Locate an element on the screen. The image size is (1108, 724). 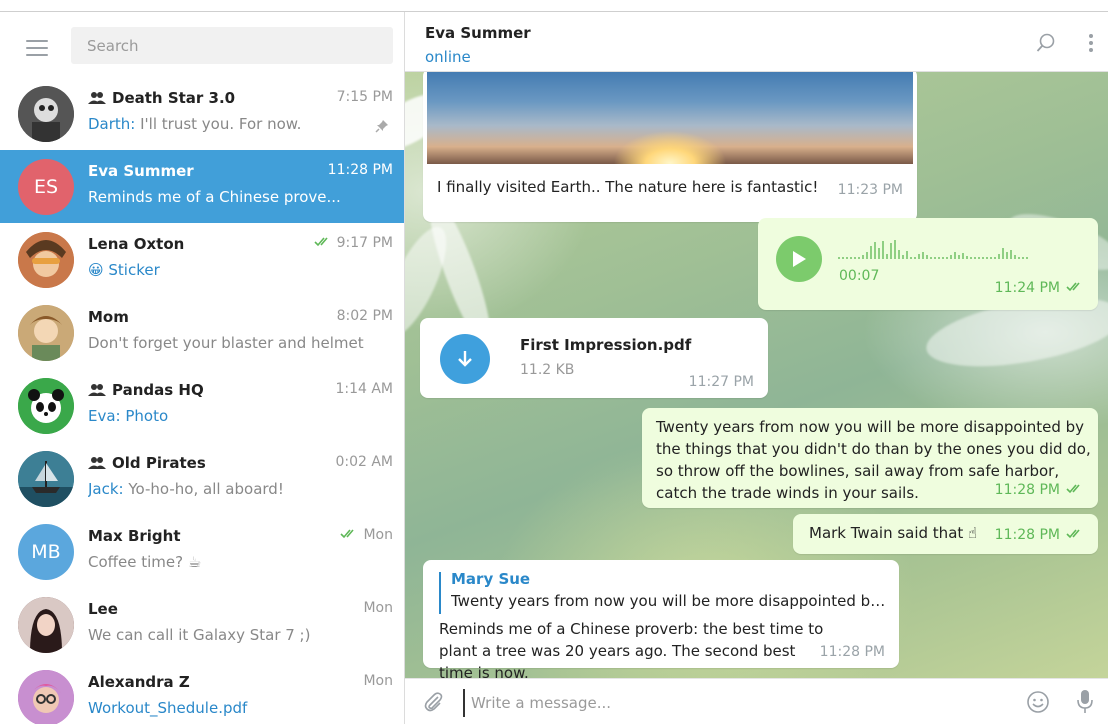
text-message: Mark Twain said that ☝ 11:28 PM is located at coordinates (945, 534).